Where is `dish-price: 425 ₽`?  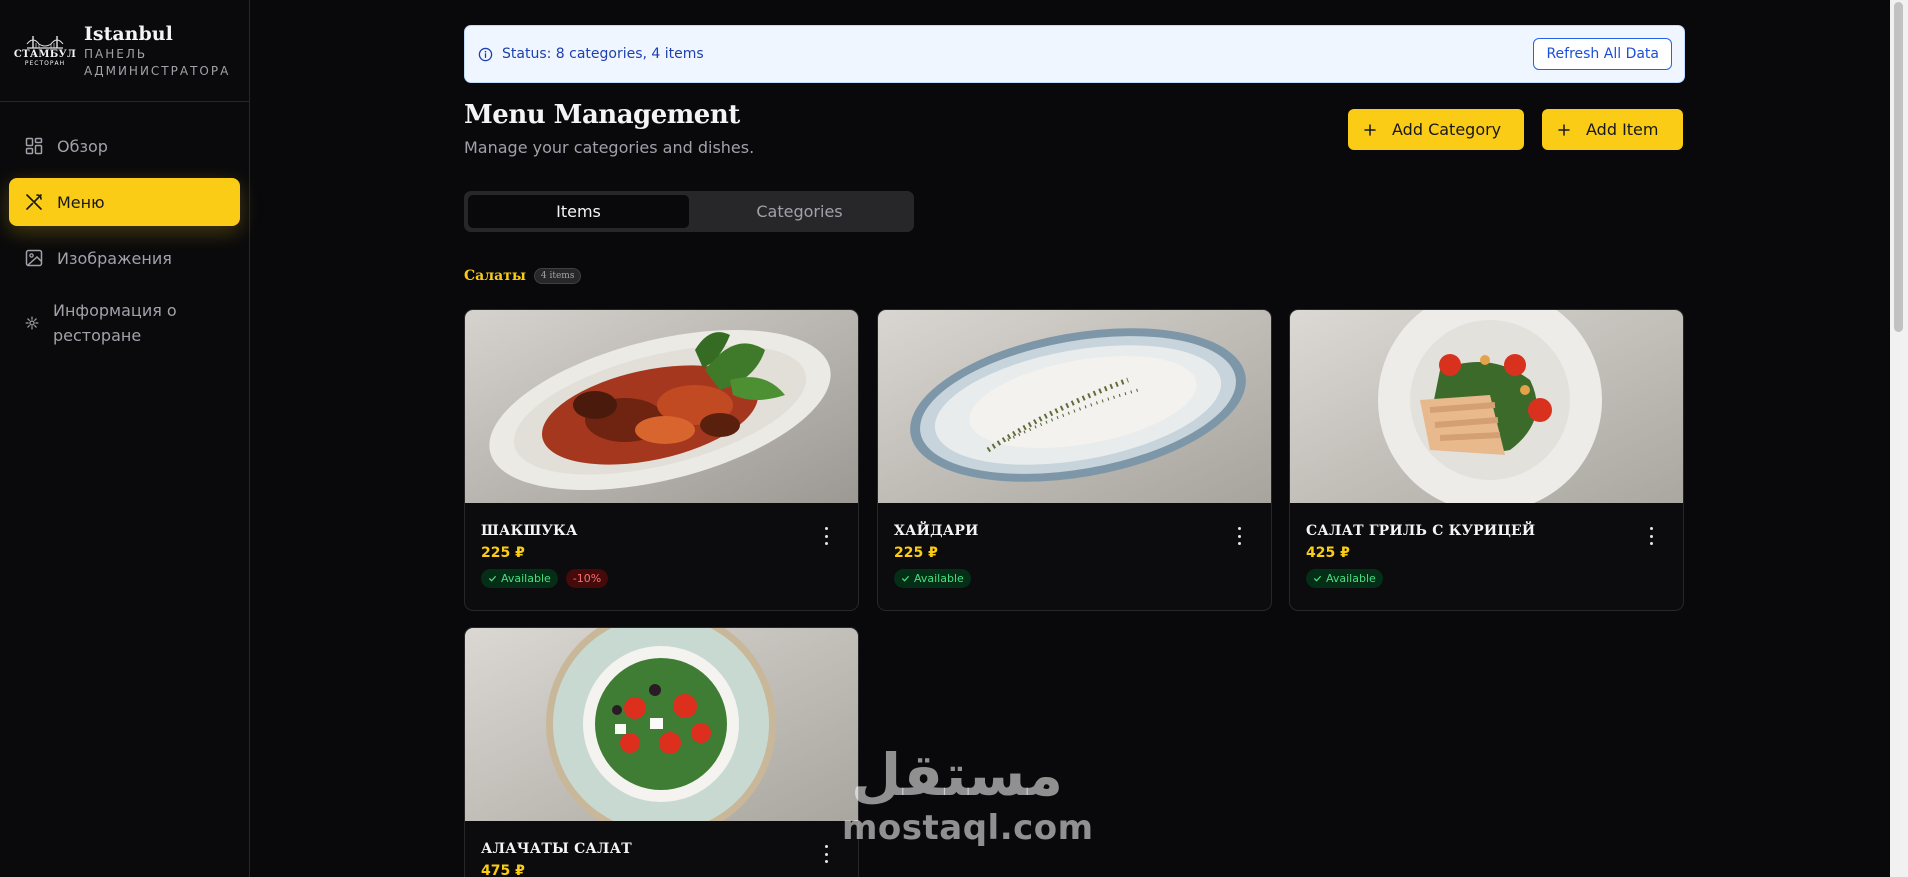 dish-price: 425 ₽ is located at coordinates (1328, 553).